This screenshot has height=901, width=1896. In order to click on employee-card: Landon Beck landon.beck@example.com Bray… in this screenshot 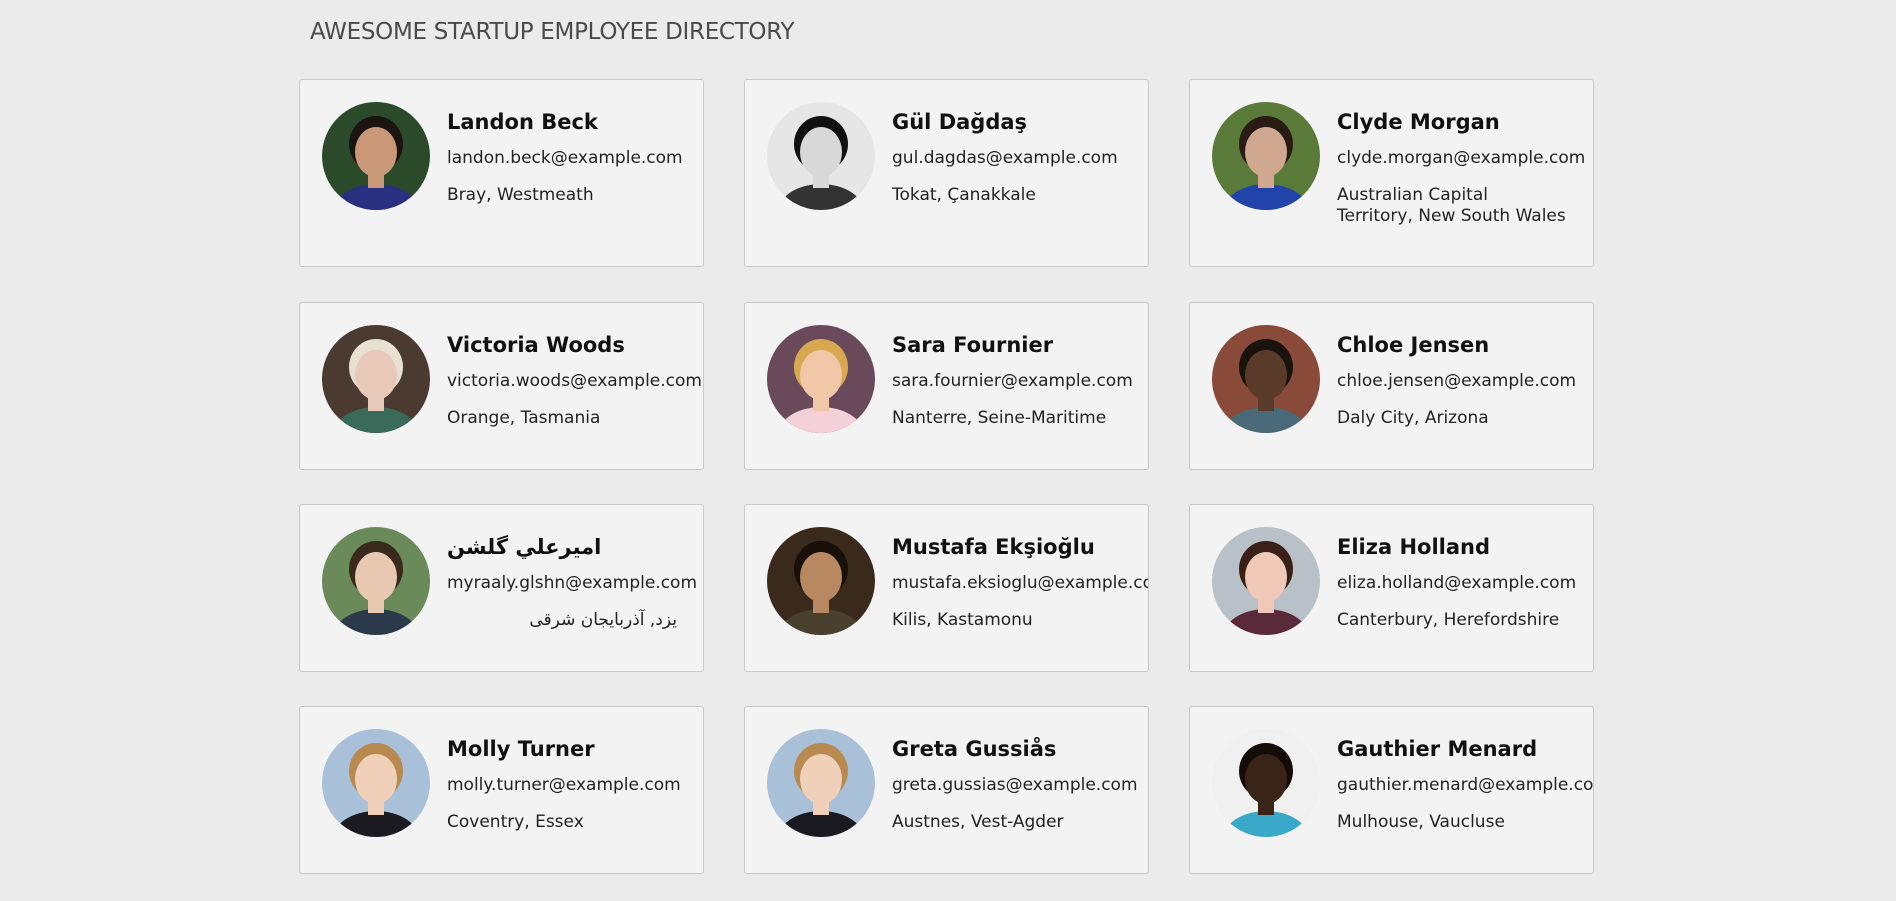, I will do `click(501, 173)`.